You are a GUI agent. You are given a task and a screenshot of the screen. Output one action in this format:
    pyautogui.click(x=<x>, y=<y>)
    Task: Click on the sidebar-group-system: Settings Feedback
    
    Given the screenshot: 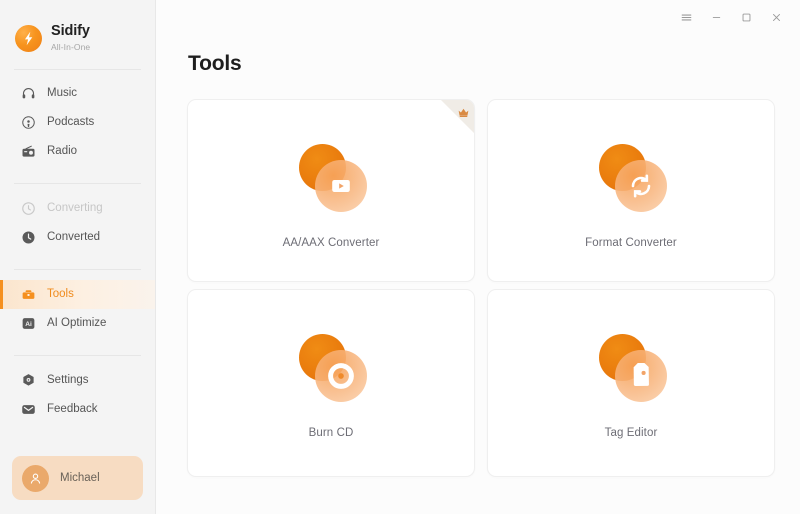 What is the action you would take?
    pyautogui.click(x=77, y=390)
    